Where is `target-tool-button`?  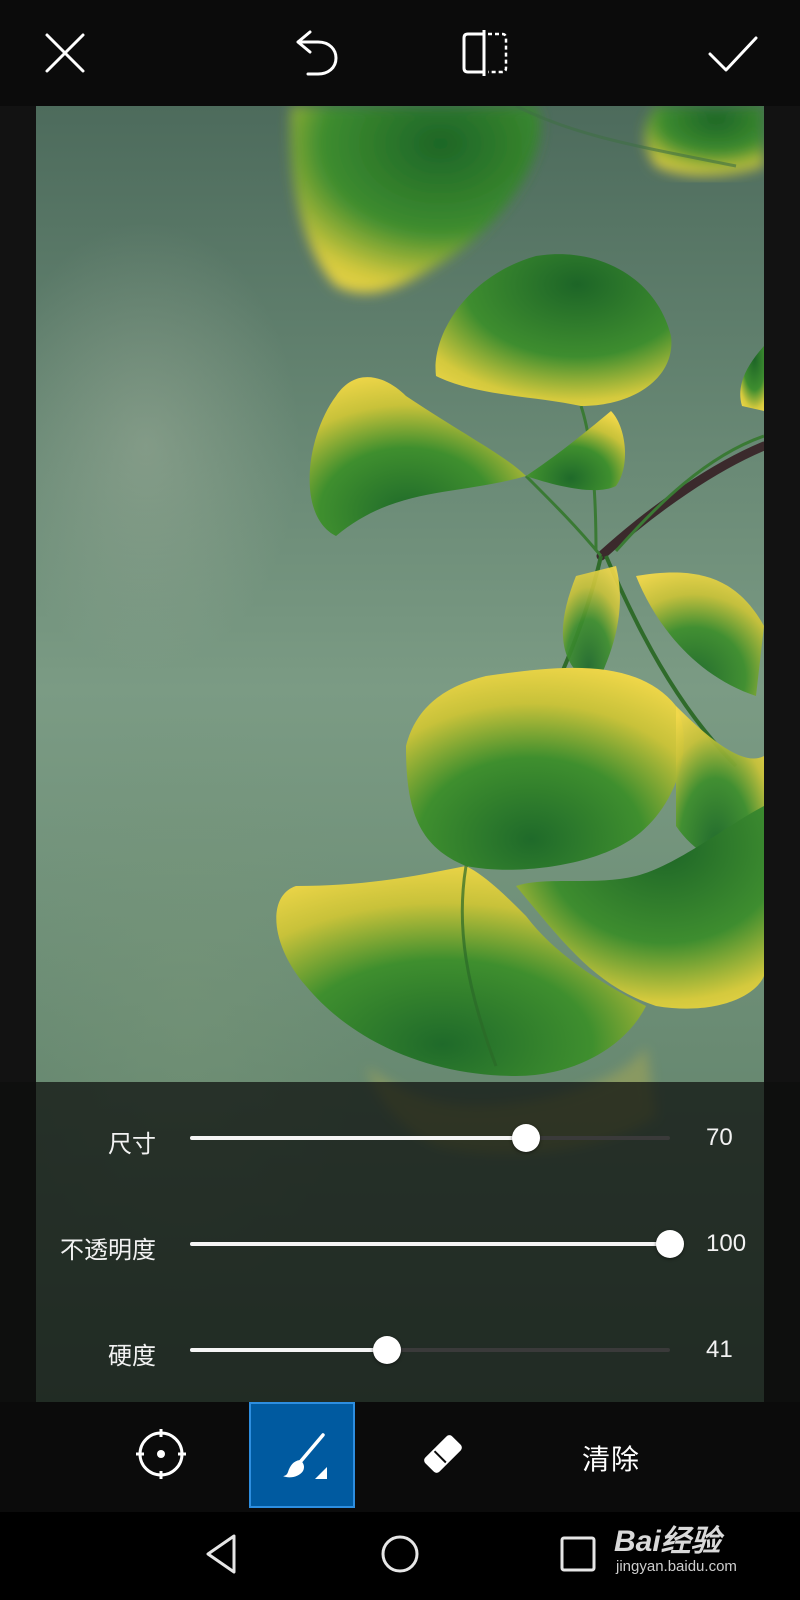
target-tool-button is located at coordinates (161, 1455).